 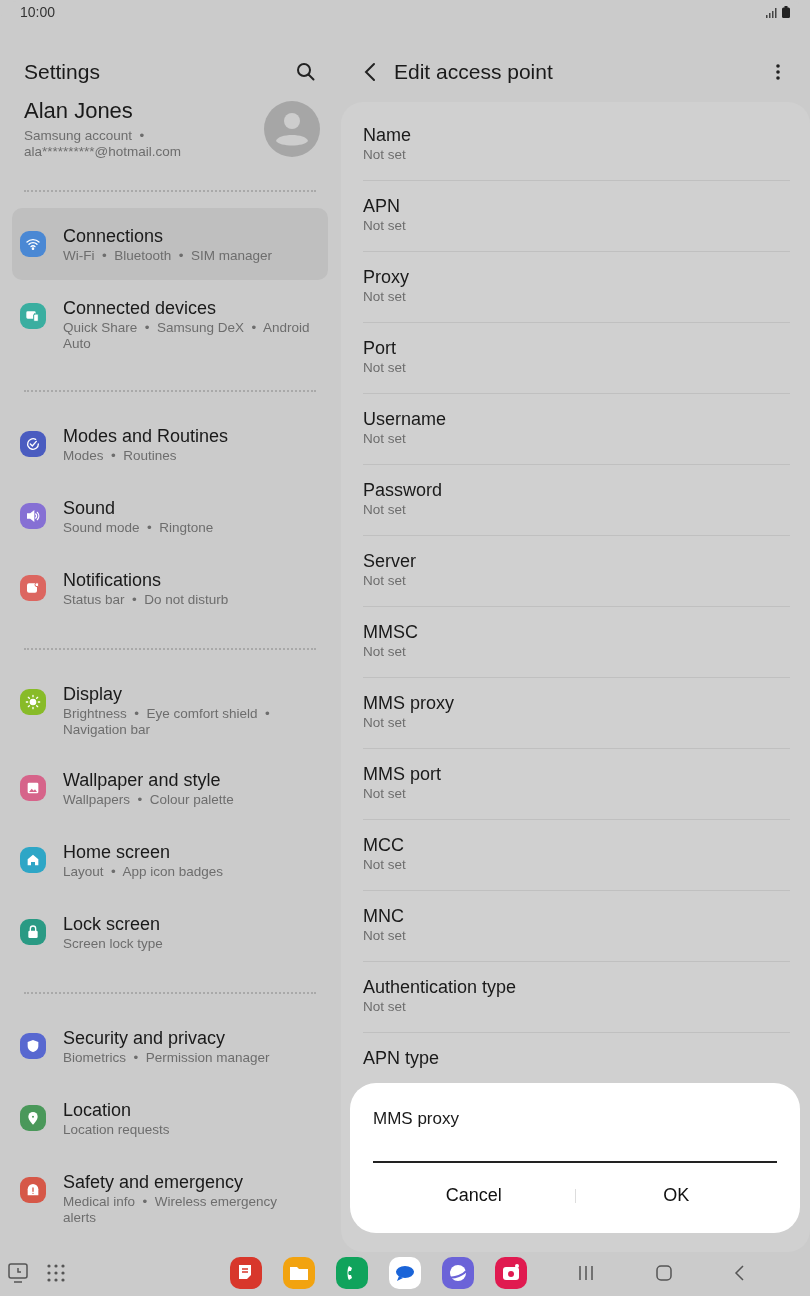 I want to click on settings-item: Home screen Layout • App icon badges, so click(x=170, y=860).